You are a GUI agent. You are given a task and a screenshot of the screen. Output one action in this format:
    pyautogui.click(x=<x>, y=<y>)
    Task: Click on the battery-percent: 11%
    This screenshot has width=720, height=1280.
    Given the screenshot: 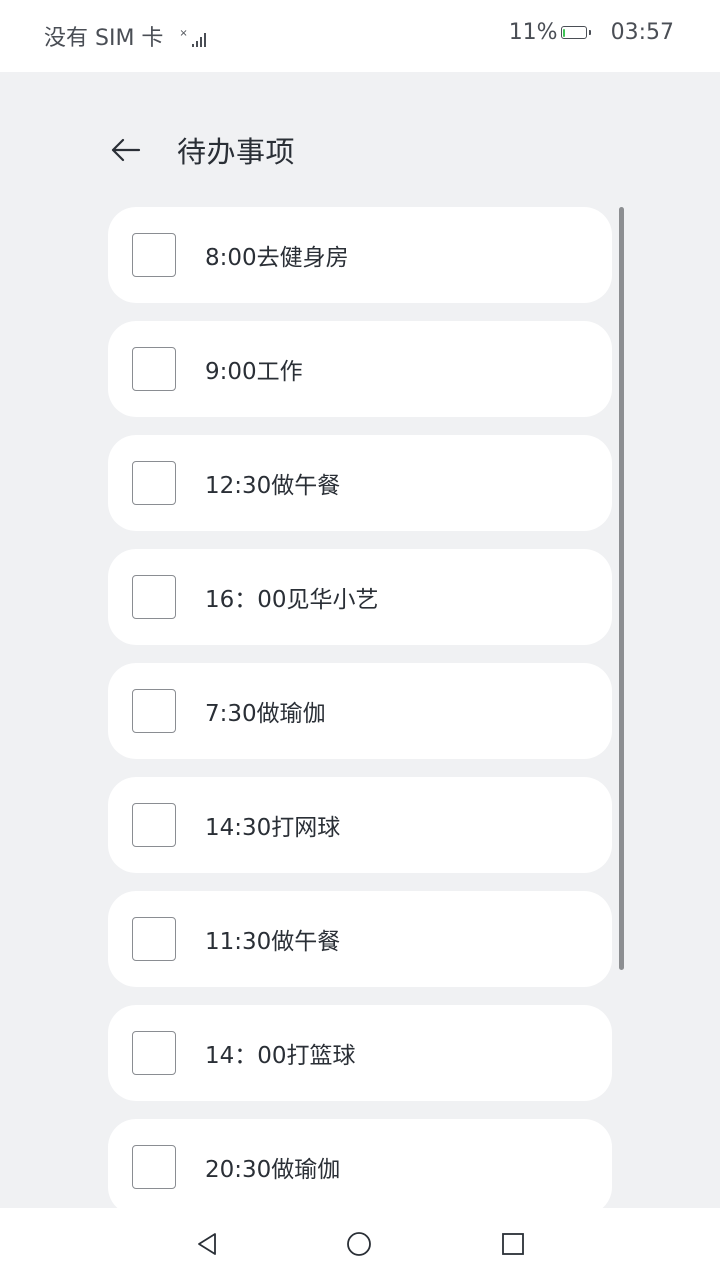 What is the action you would take?
    pyautogui.click(x=533, y=32)
    